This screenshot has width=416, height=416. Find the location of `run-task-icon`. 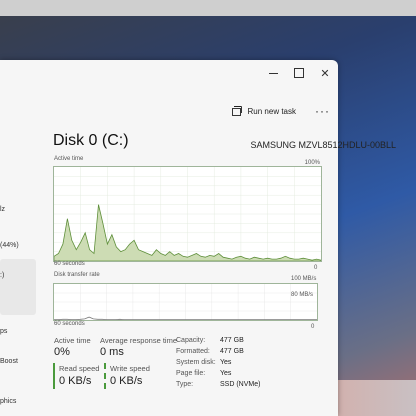

run-task-icon is located at coordinates (236, 111).